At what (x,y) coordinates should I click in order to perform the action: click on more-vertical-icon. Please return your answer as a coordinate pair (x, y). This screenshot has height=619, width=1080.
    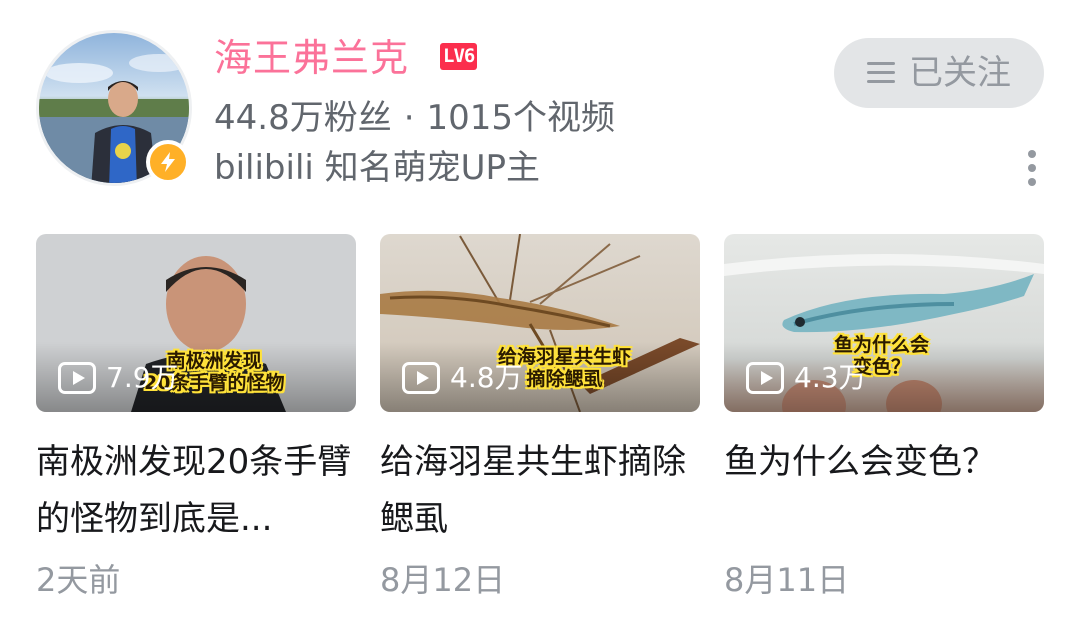
    Looking at the image, I should click on (1032, 168).